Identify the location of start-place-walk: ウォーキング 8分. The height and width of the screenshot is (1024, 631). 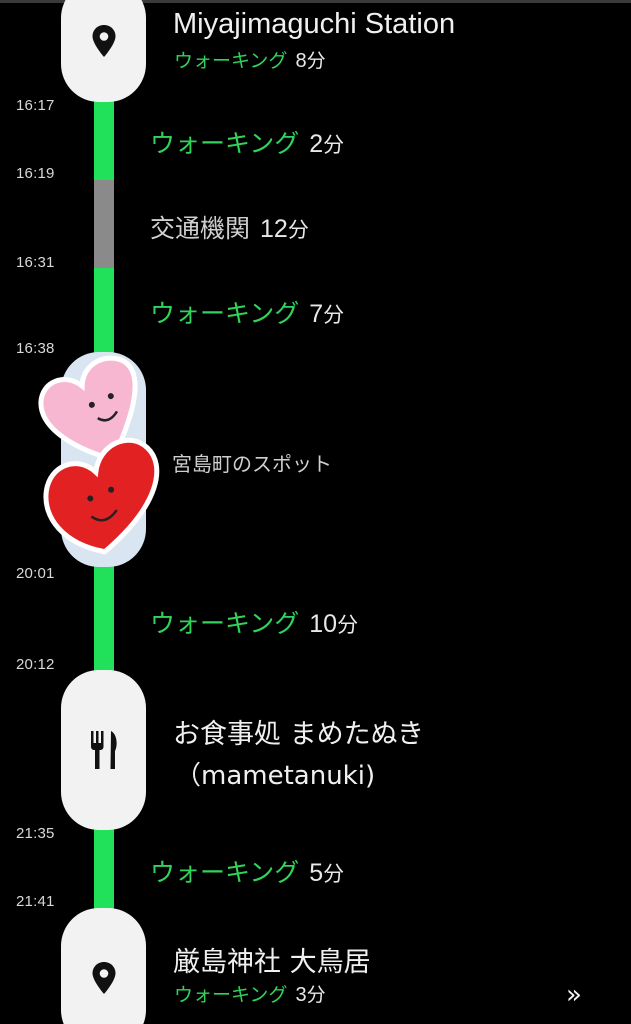
(250, 59).